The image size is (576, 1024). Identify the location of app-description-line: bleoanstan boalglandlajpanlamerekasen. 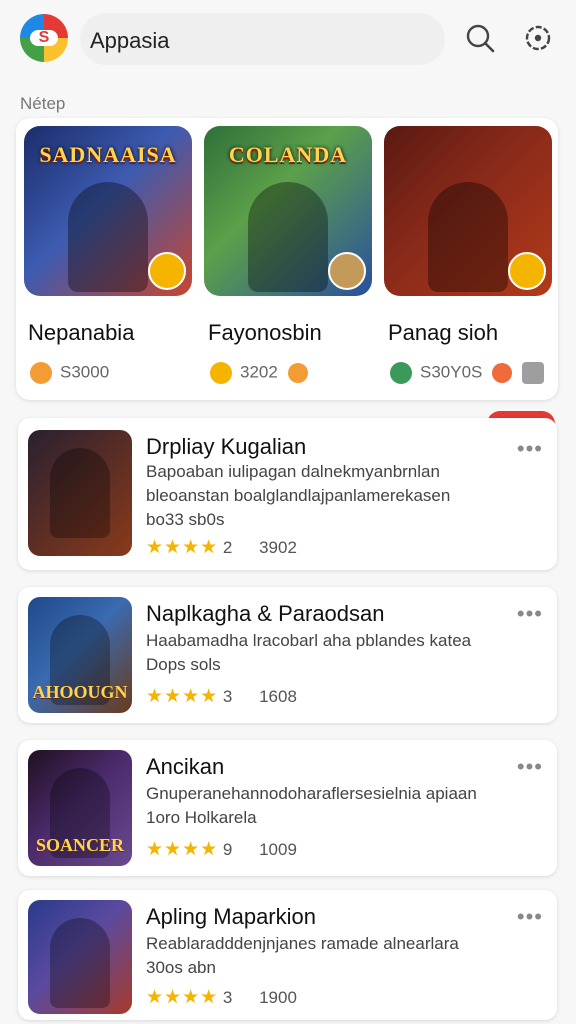
(298, 495).